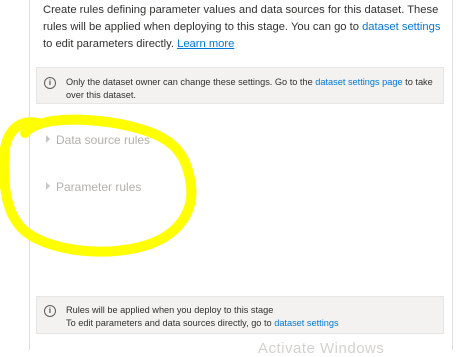 This screenshot has height=357, width=474. I want to click on panel-right-border, so click(452, 175).